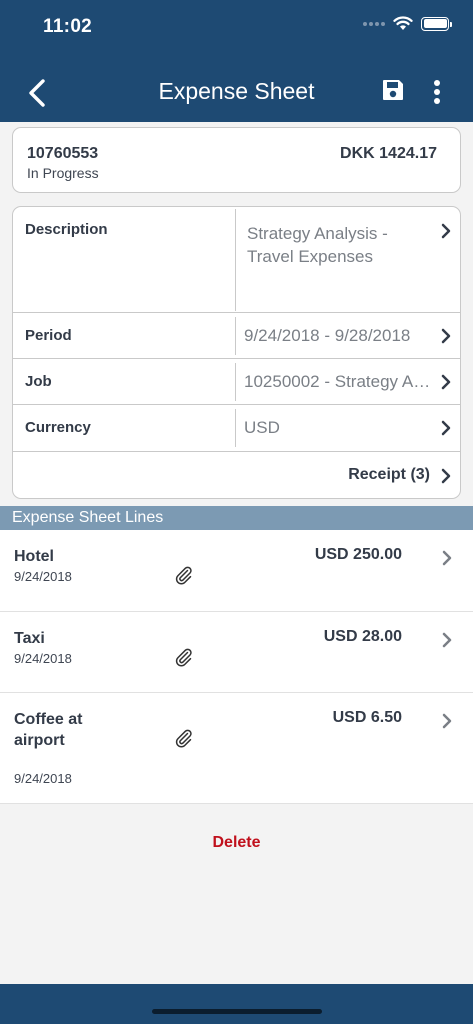  I want to click on home-indicator, so click(237, 1011).